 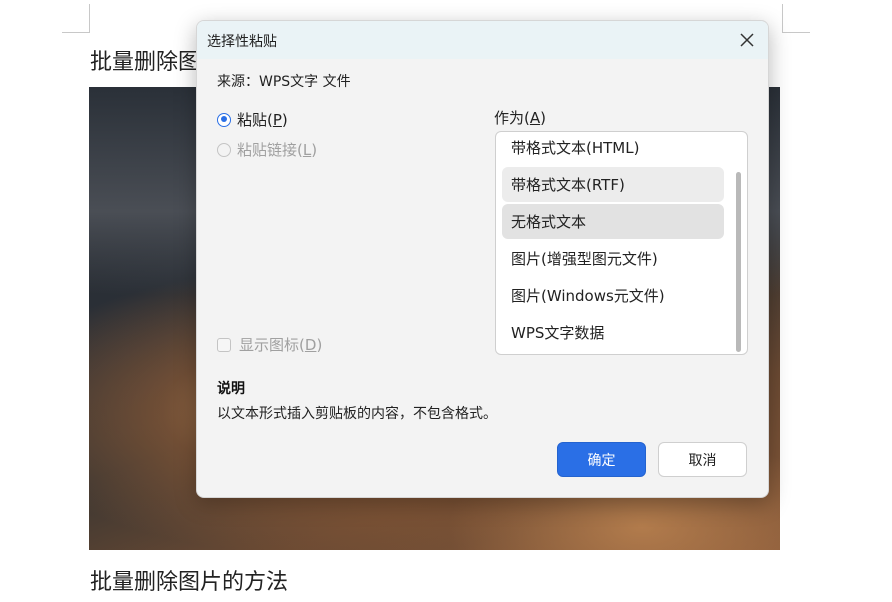 What do you see at coordinates (357, 414) in the screenshot?
I see `description-text: 以文本形式插入剪贴板的内容，不包含格式。` at bounding box center [357, 414].